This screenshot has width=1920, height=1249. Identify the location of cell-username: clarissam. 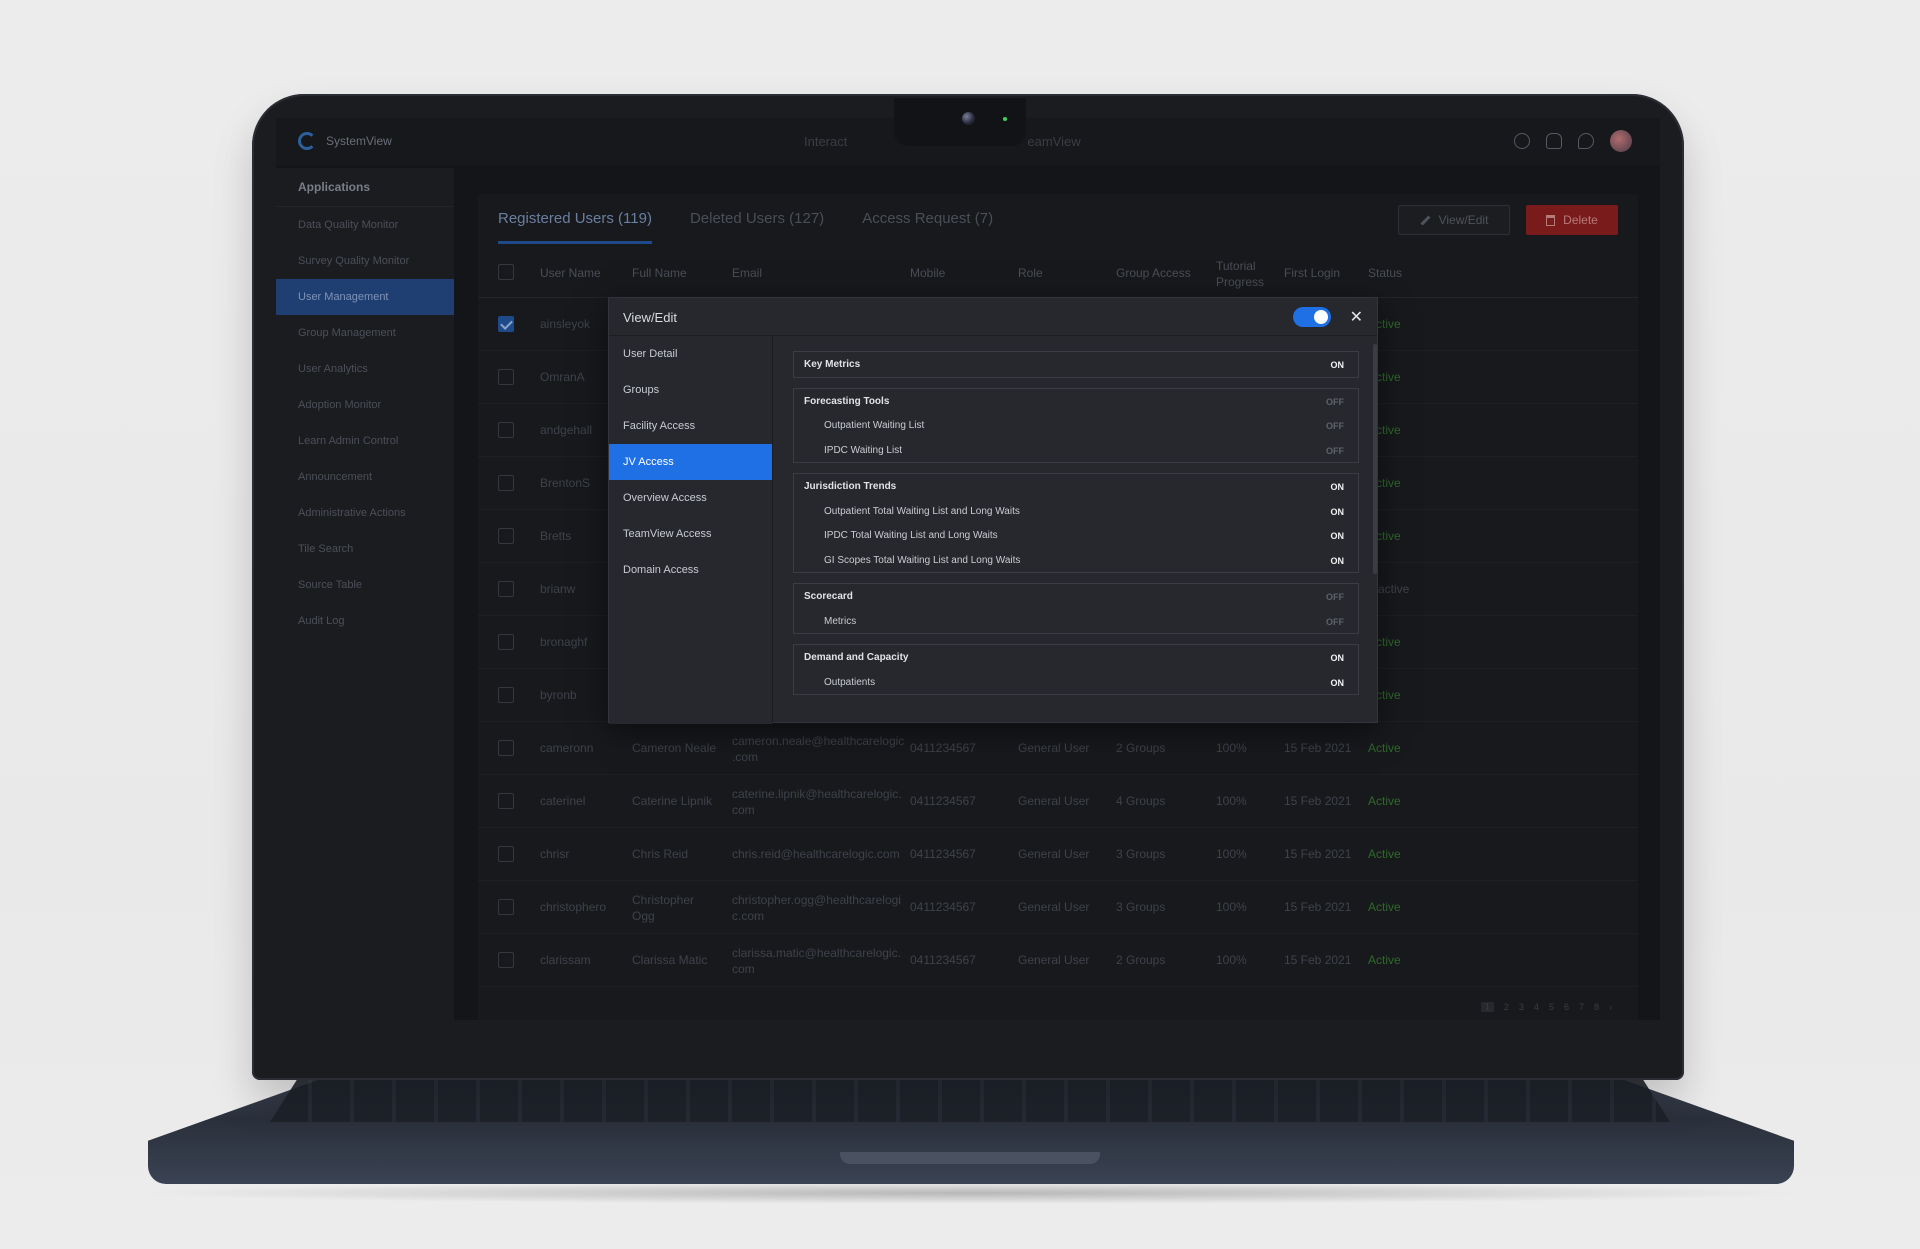
(565, 960).